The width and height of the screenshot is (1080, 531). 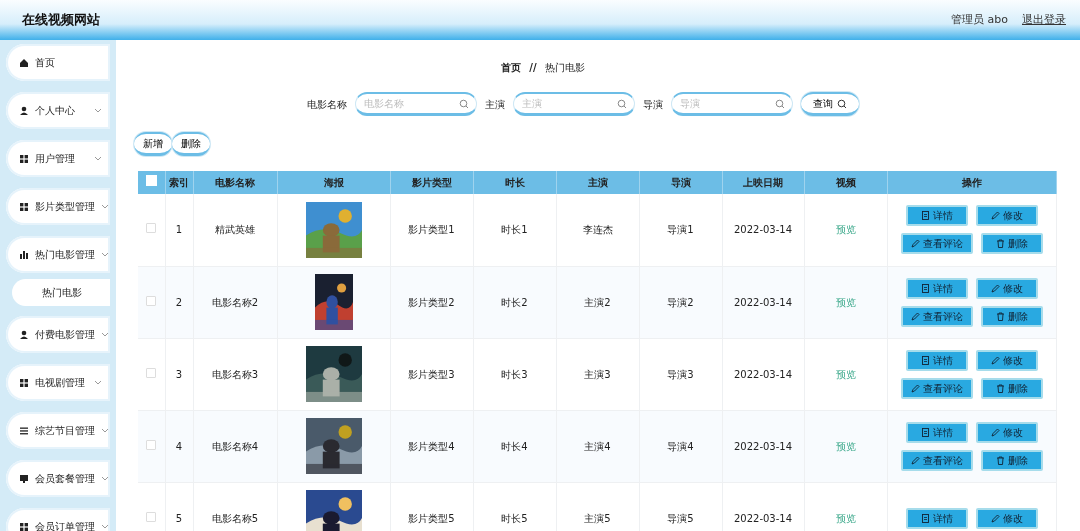 I want to click on sidebar-item: 用户管理, so click(x=58, y=158).